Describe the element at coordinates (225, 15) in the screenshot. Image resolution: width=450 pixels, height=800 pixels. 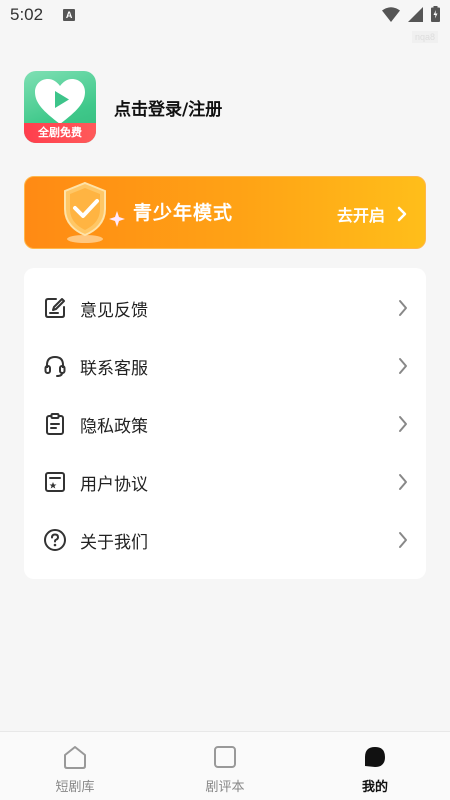
I see `status-bar: 5:02 A` at that location.